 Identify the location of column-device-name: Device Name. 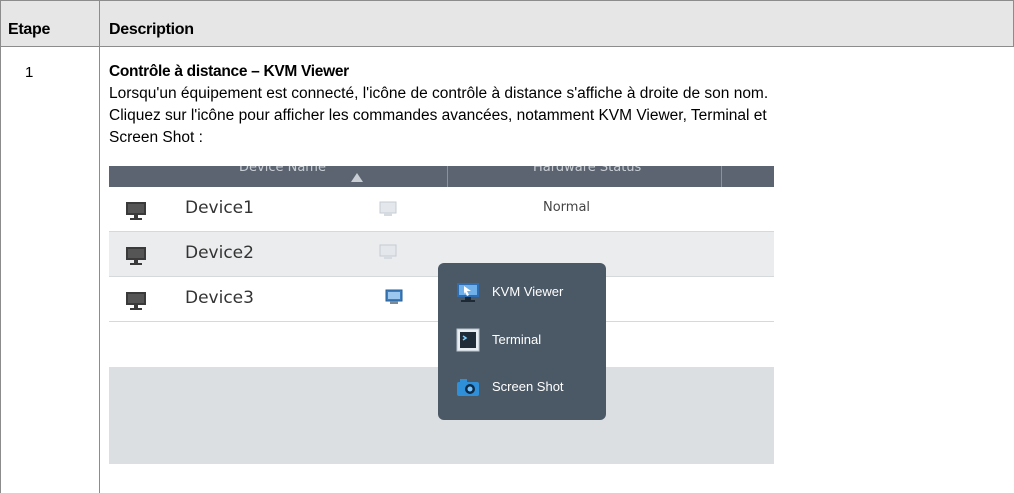
(282, 170).